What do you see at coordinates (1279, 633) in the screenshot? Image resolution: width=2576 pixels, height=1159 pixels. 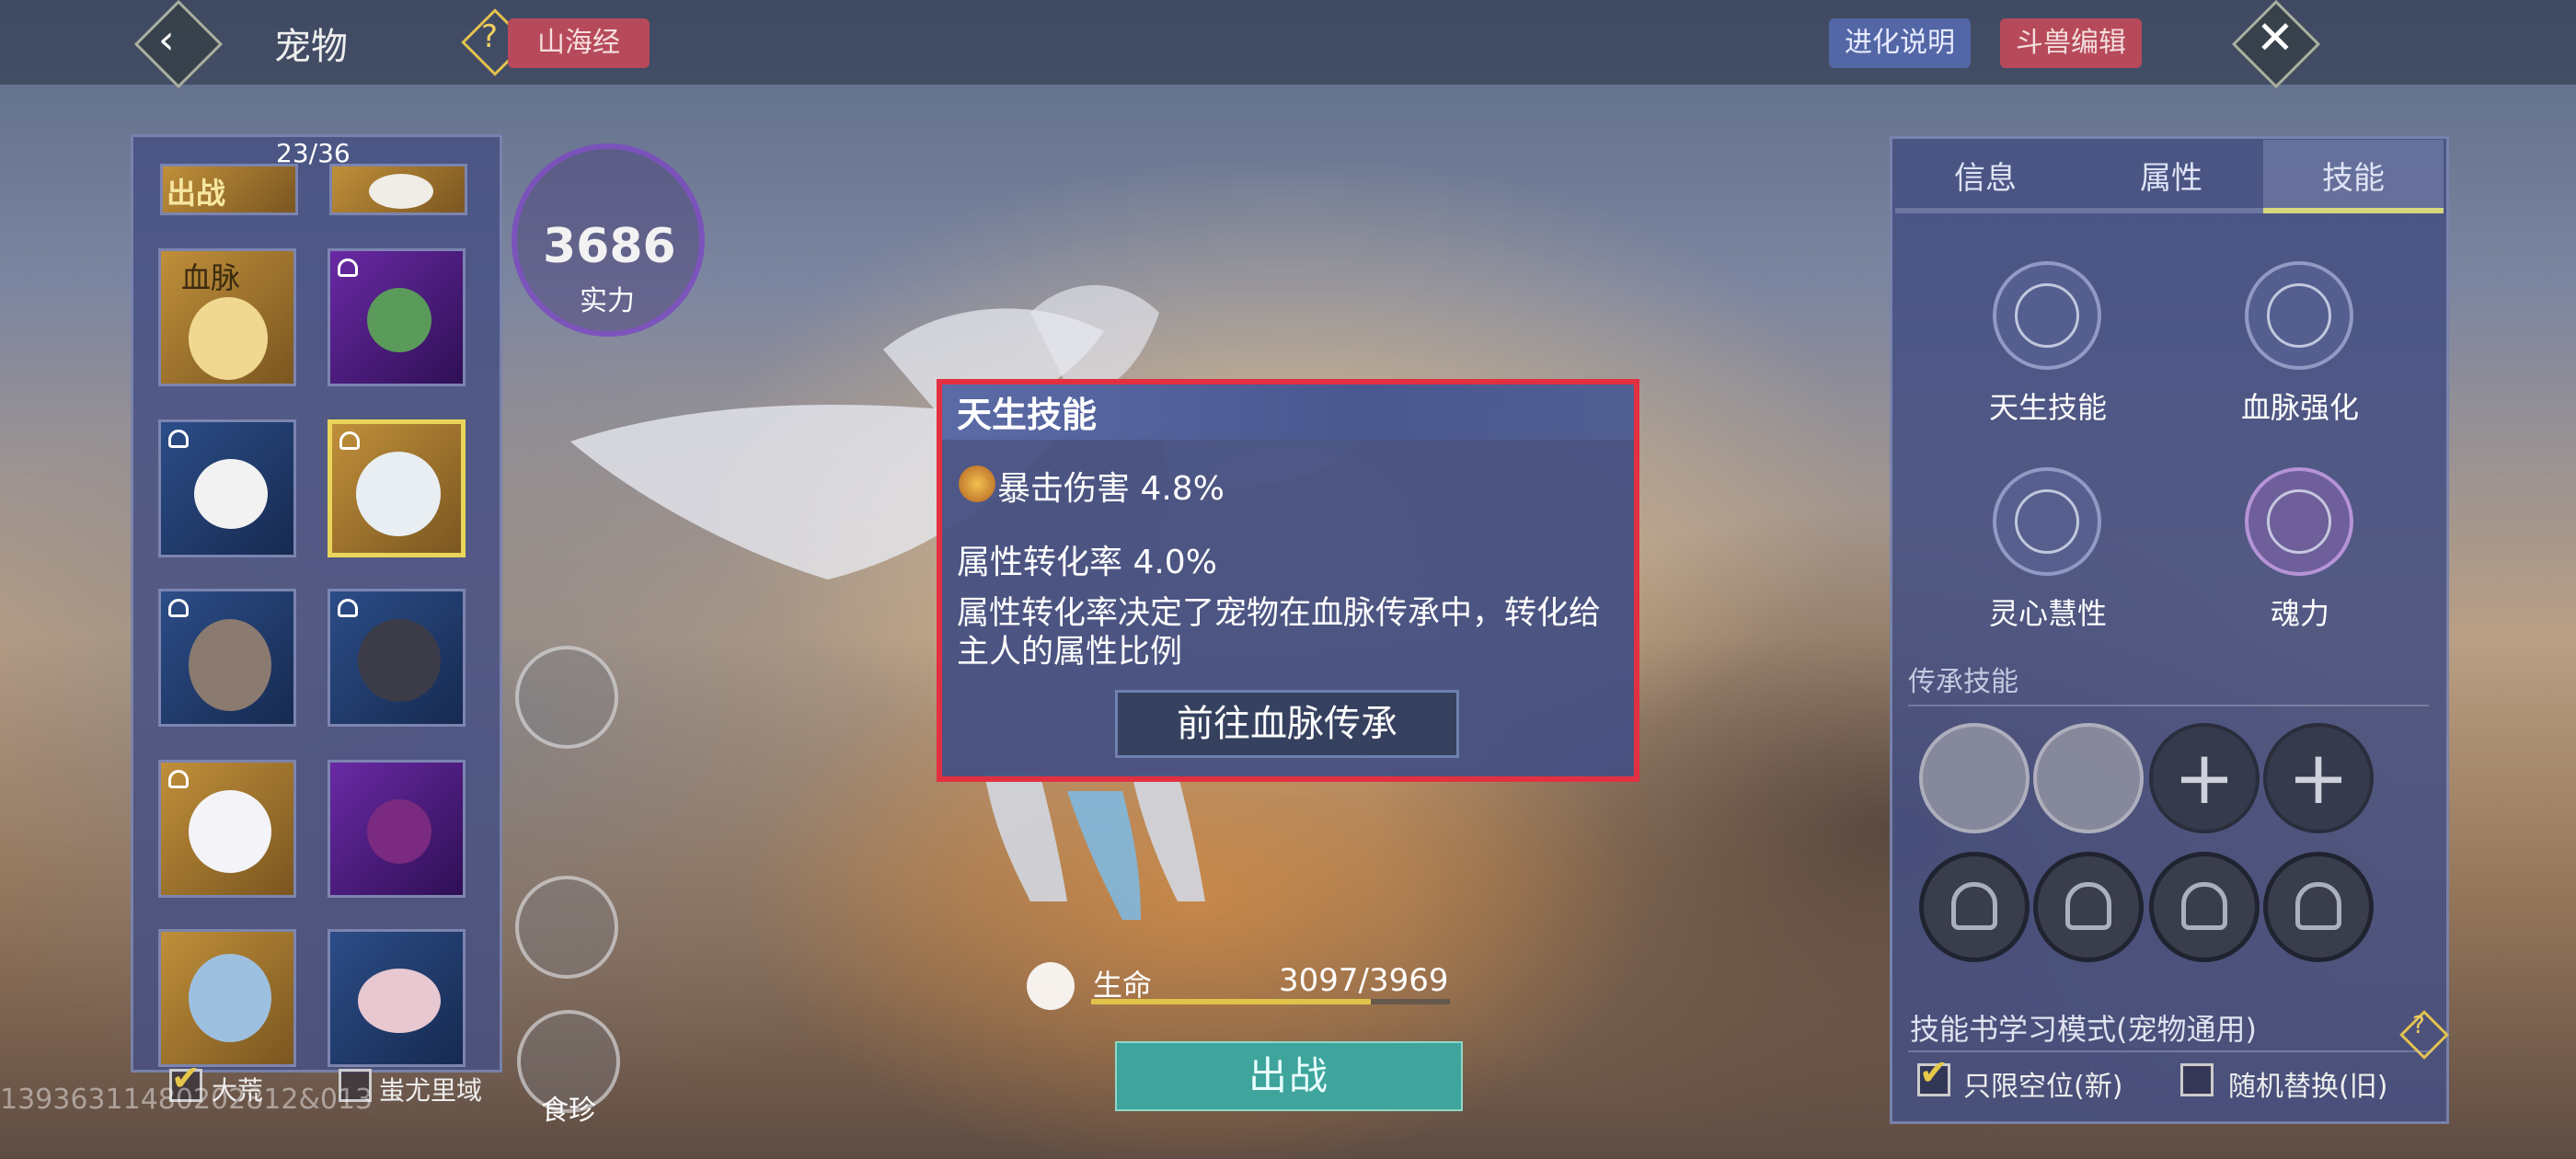 I see `popup-description: 属性转化率决定了宠物在血脉传承中，转化给主人的属性比例` at bounding box center [1279, 633].